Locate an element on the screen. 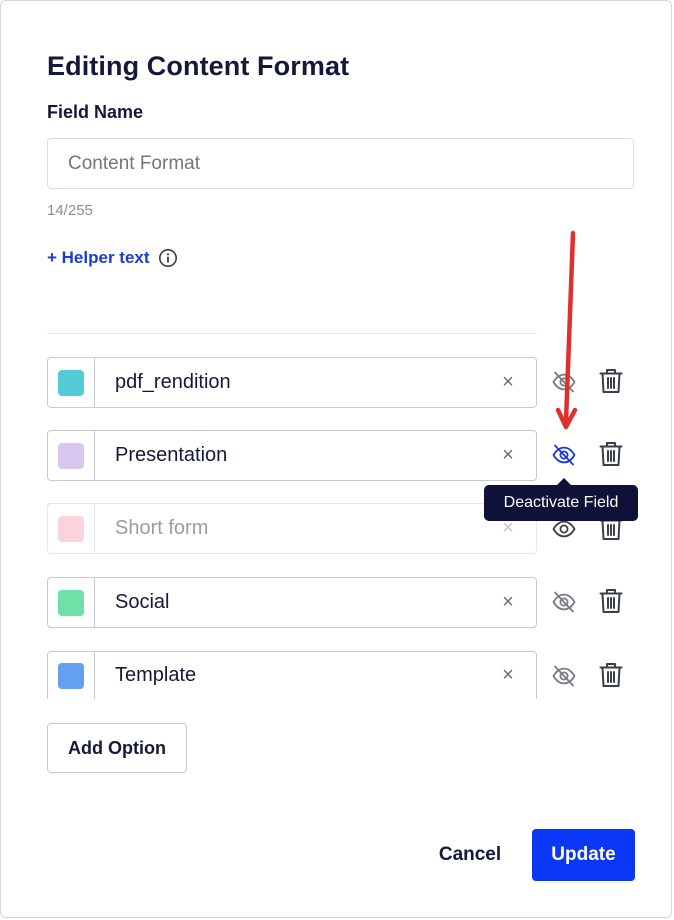  option-row: pdf_rendition × is located at coordinates (292, 382).